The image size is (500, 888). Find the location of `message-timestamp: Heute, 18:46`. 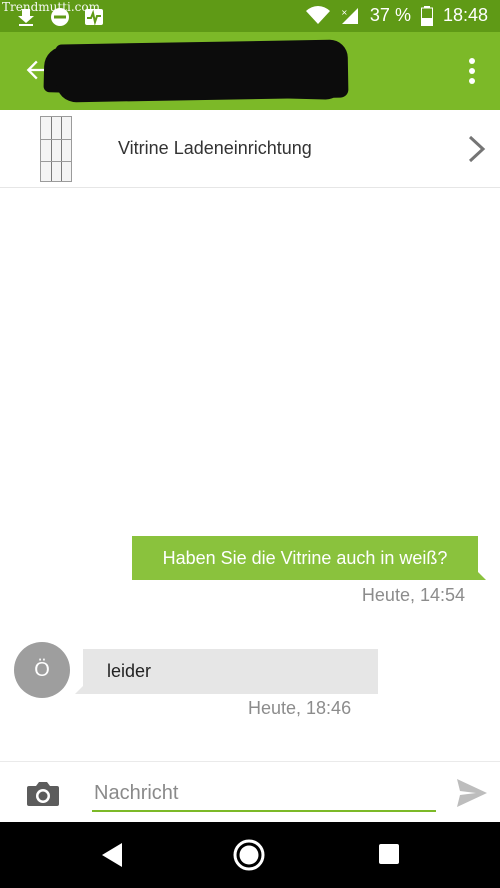

message-timestamp: Heute, 18:46 is located at coordinates (300, 708).